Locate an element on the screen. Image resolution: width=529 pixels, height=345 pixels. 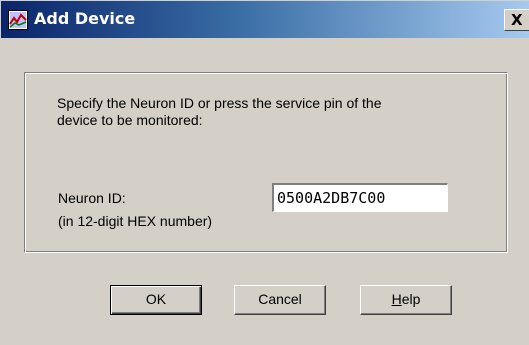
close-button: X is located at coordinates (516, 20).